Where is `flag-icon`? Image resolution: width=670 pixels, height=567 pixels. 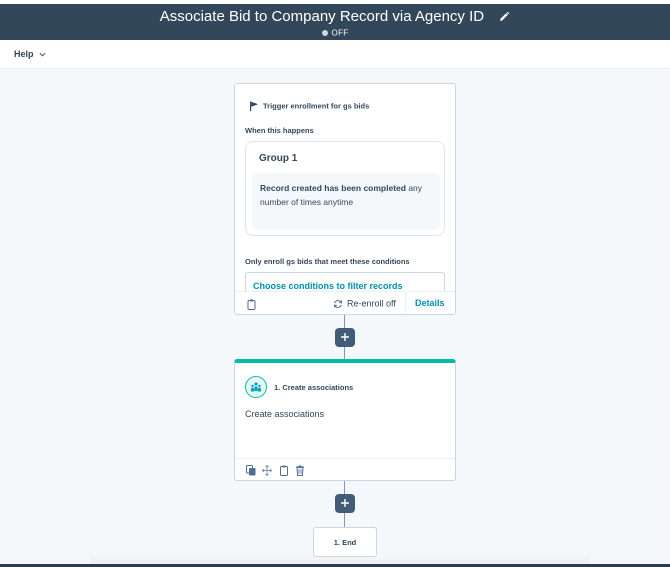 flag-icon is located at coordinates (254, 106).